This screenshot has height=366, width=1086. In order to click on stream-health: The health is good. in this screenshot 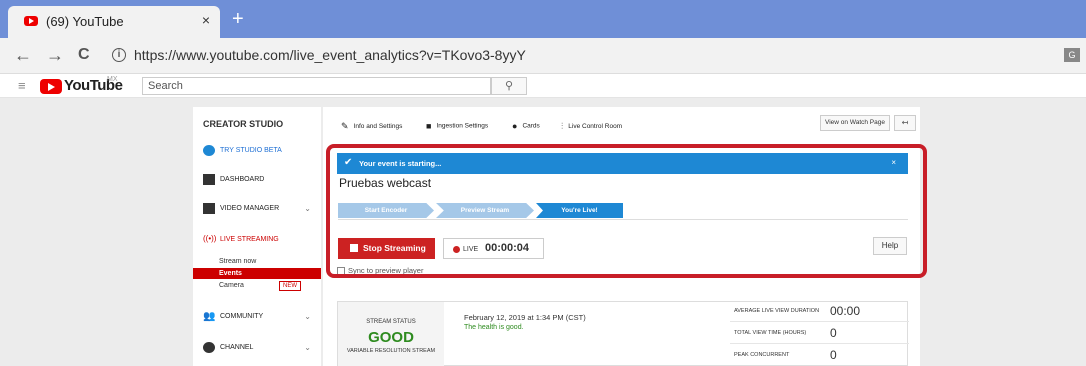, I will do `click(494, 327)`.